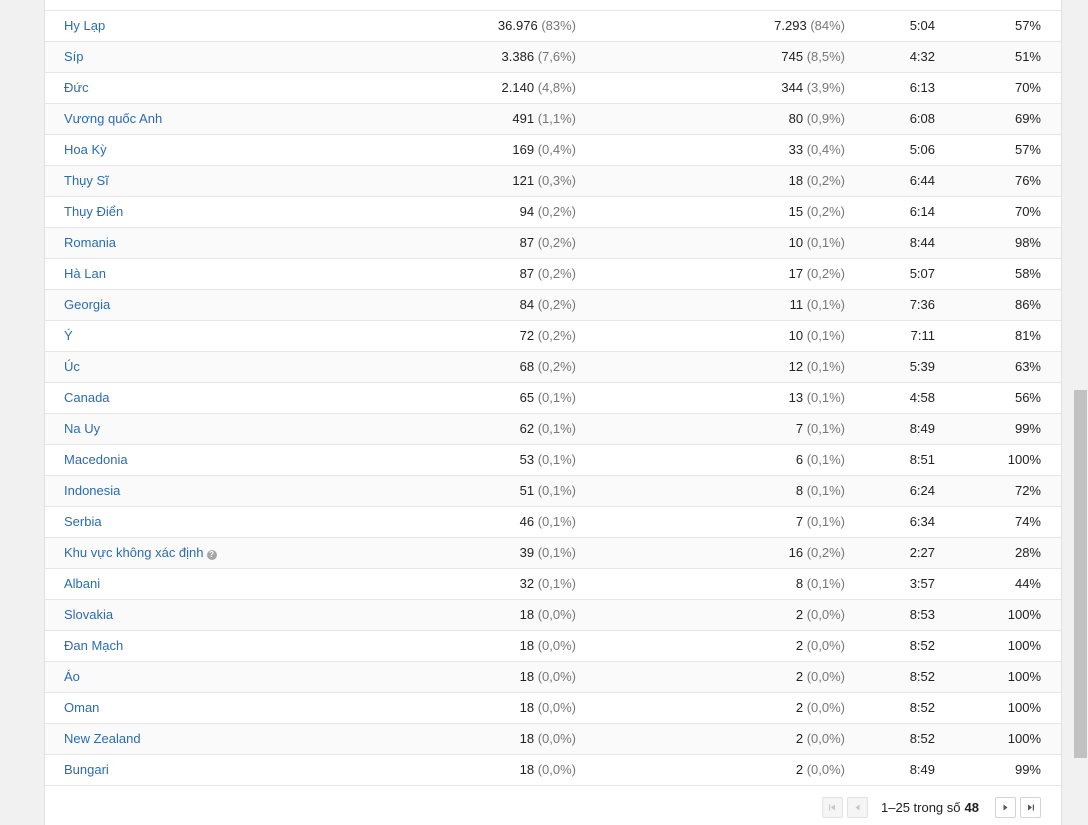 This screenshot has width=1088, height=825. Describe the element at coordinates (82, 428) in the screenshot. I see `country-link: Na Uy` at that location.